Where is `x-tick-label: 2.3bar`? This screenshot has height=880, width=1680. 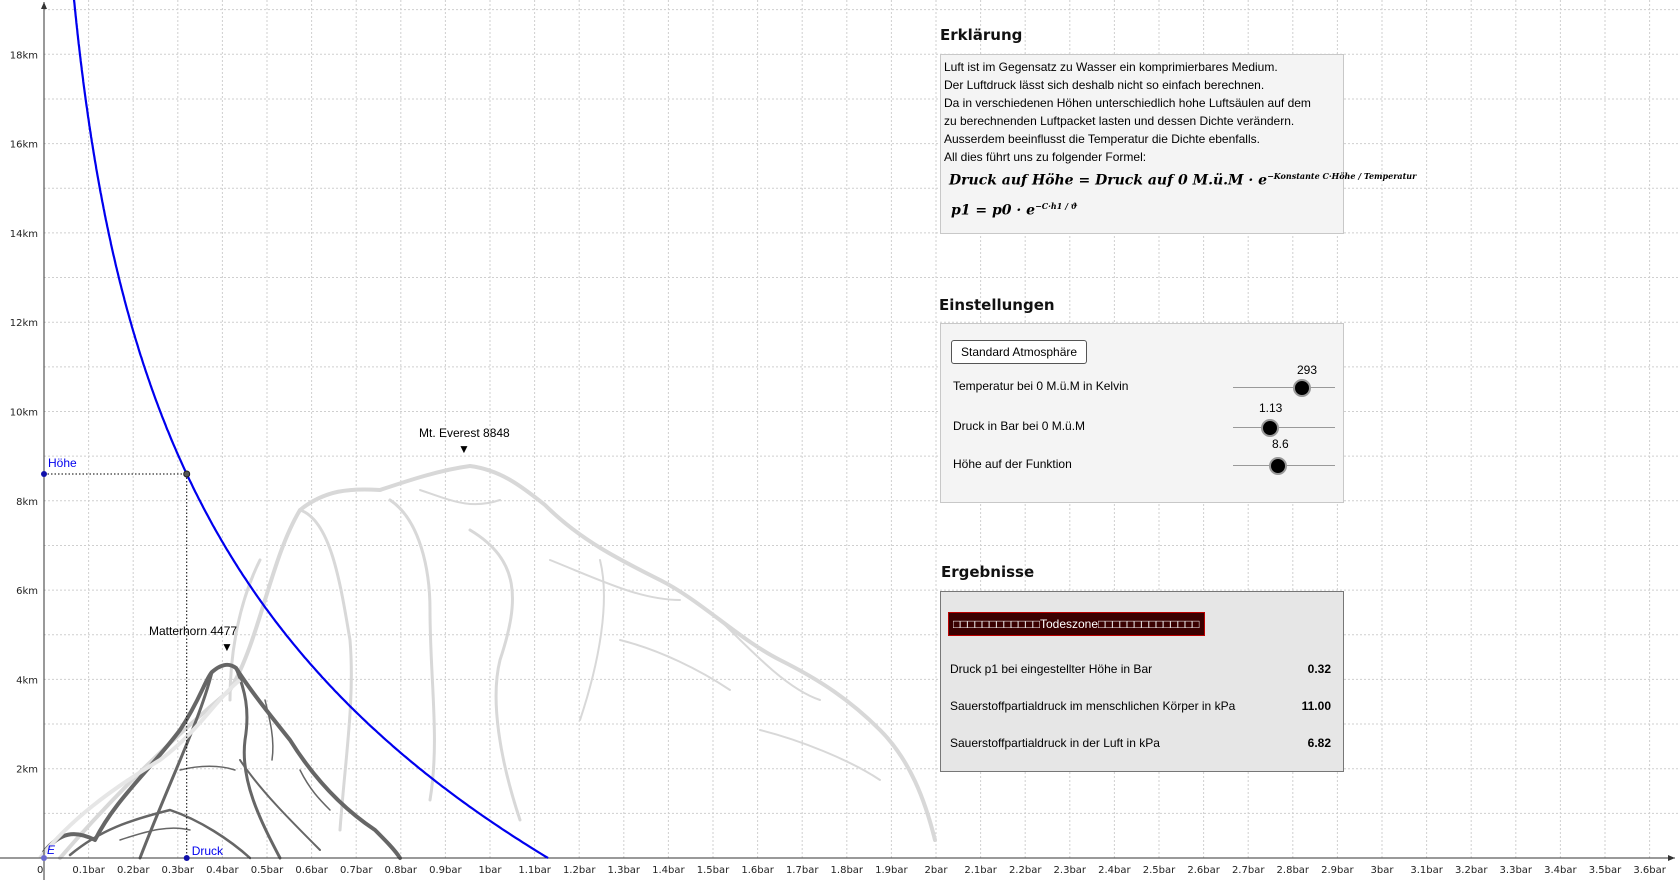
x-tick-label: 2.3bar is located at coordinates (1070, 870).